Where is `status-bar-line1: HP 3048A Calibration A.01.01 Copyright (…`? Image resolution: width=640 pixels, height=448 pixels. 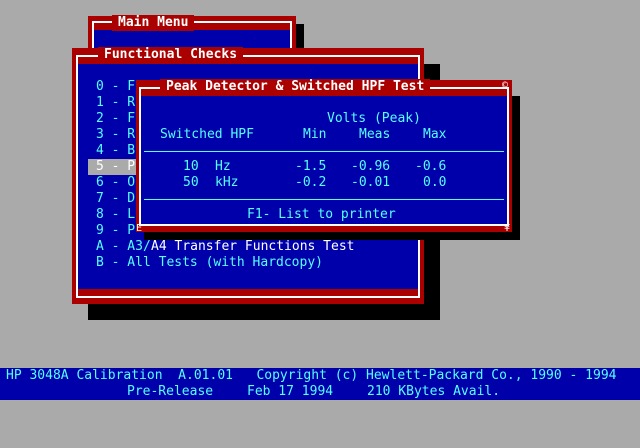 status-bar-line1: HP 3048A Calibration A.01.01 Copyright (… is located at coordinates (320, 376).